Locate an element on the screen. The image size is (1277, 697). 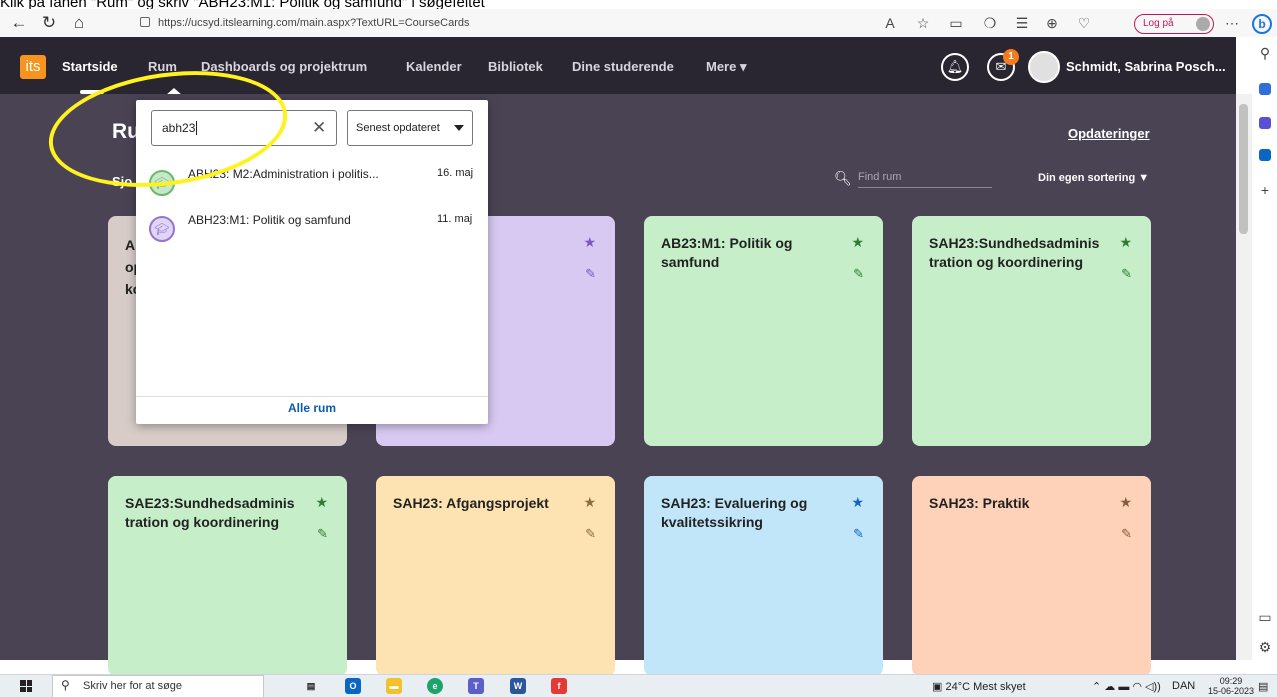
all-rooms-link: Alle rum is located at coordinates (312, 408).